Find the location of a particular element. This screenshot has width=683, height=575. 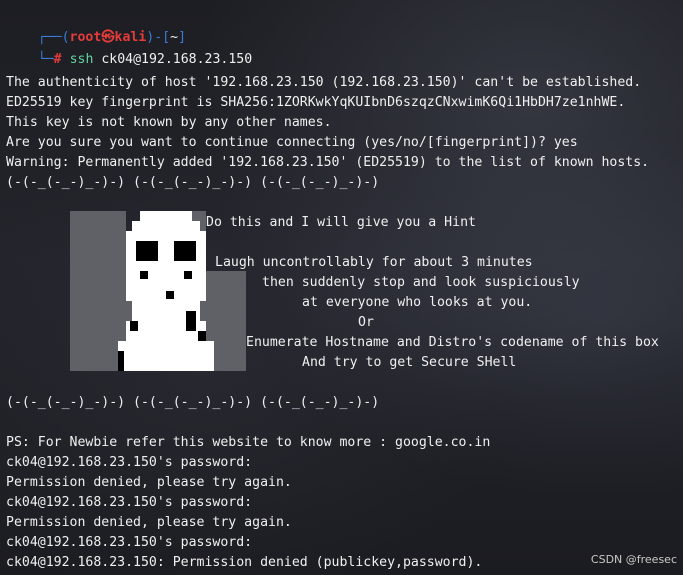

prompt-hash: # is located at coordinates (57, 59).